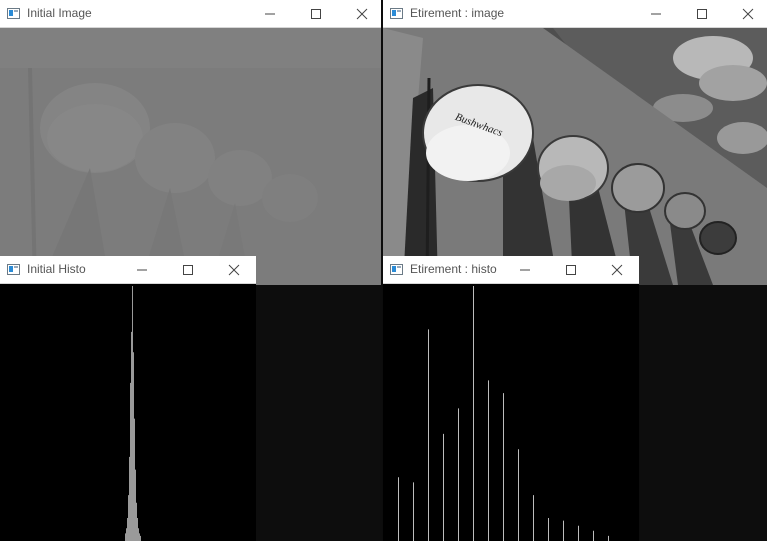 This screenshot has width=767, height=541. I want to click on initial-histo-titlebar: Initial Histo, so click(128, 270).